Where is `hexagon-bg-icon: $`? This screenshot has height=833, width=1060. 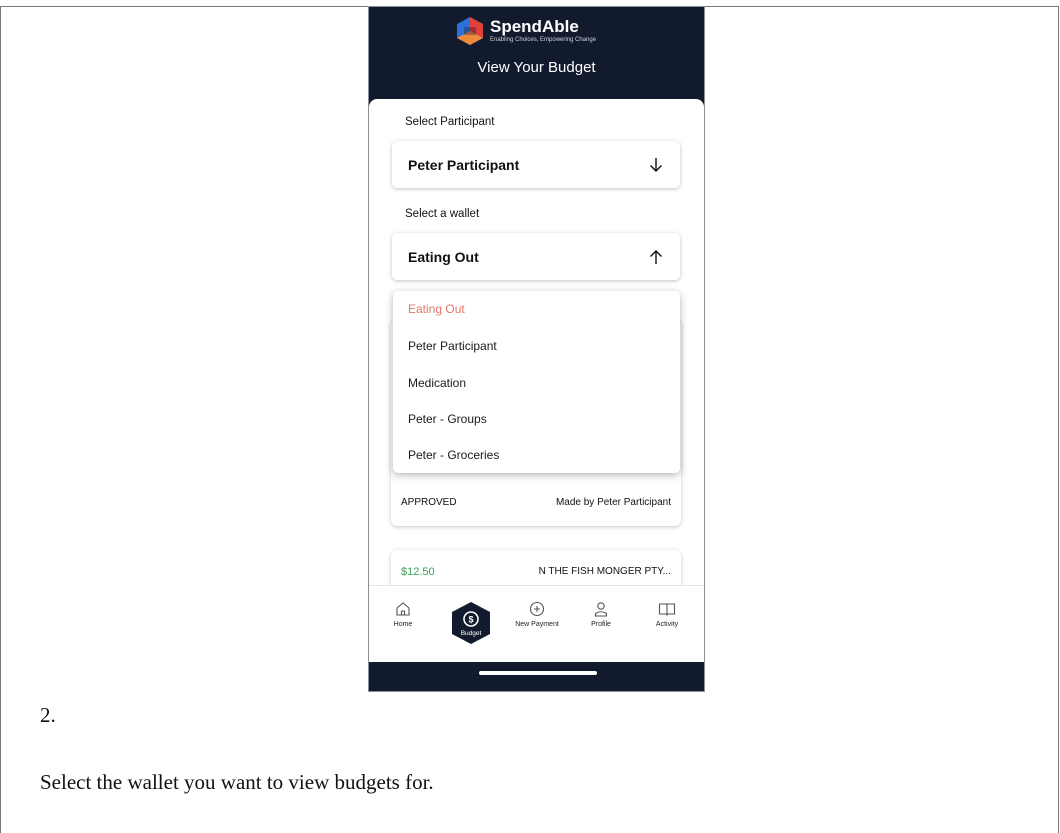
hexagon-bg-icon: $ is located at coordinates (471, 623).